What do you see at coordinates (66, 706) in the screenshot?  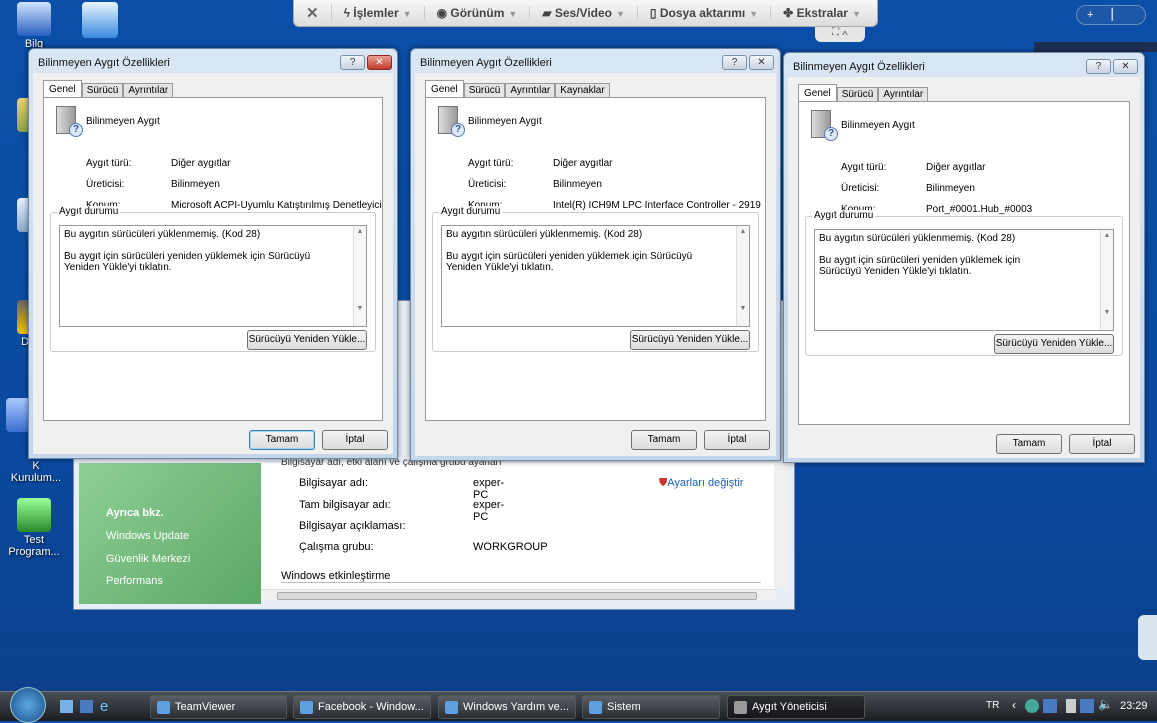 I see `show-desktop-icon` at bounding box center [66, 706].